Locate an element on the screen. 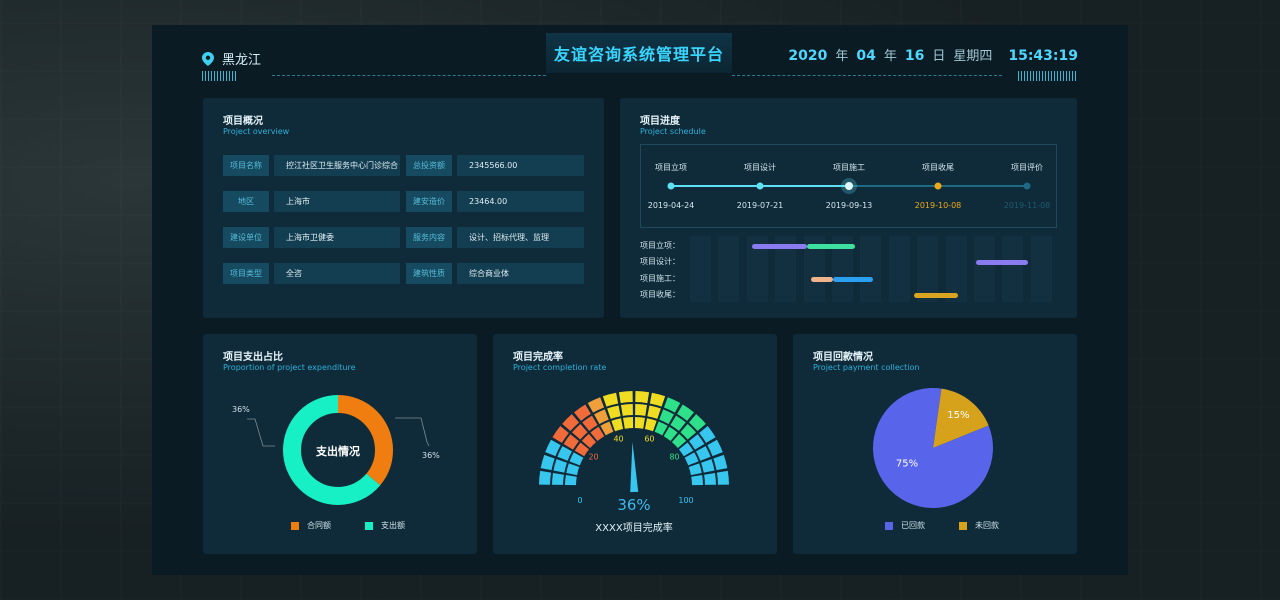  gantt-row-label: 项目施工： is located at coordinates (660, 278).